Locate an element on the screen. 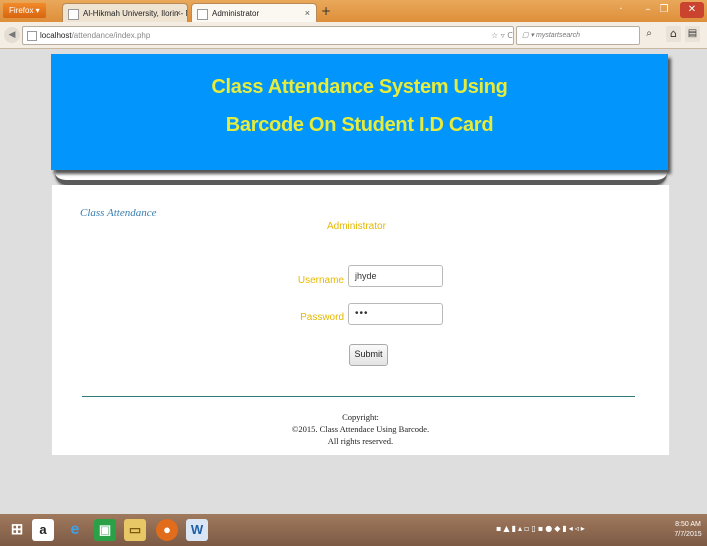  firefox-icon: ● is located at coordinates (167, 530).